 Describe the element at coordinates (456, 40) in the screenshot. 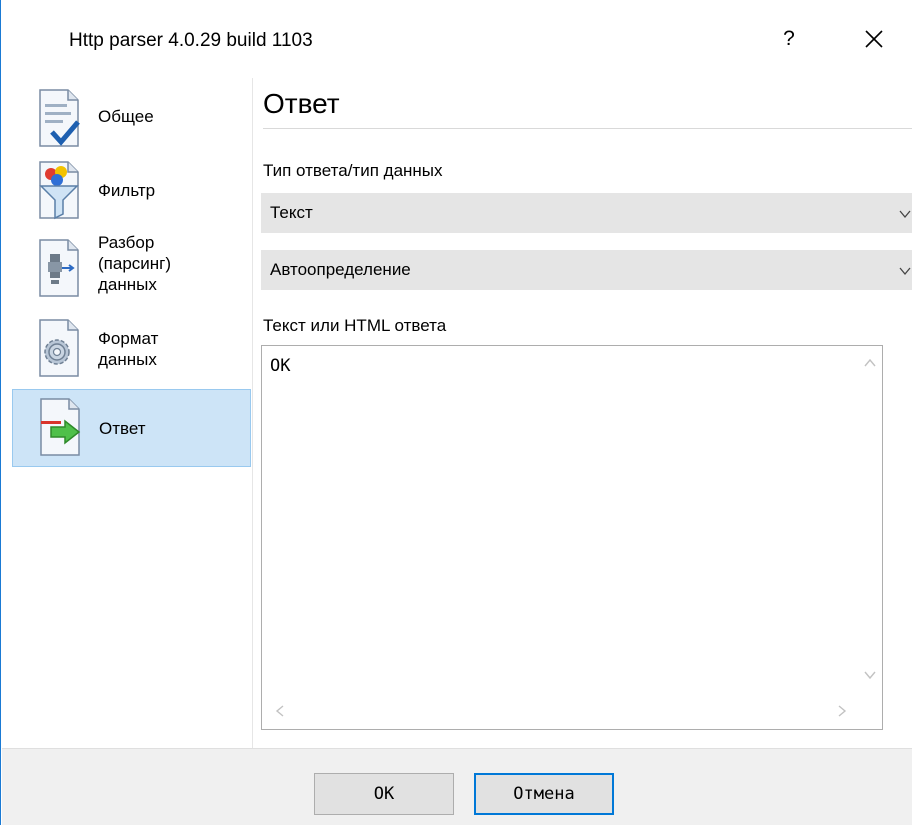

I see `title-bar: Http parser 4.0.29 build 1103 ?` at that location.